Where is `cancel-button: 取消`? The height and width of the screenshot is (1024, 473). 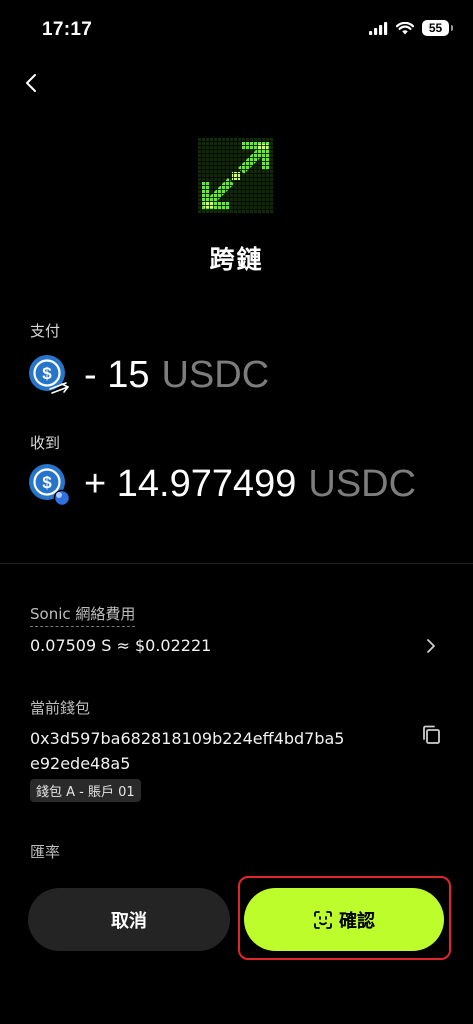 cancel-button: 取消 is located at coordinates (129, 919).